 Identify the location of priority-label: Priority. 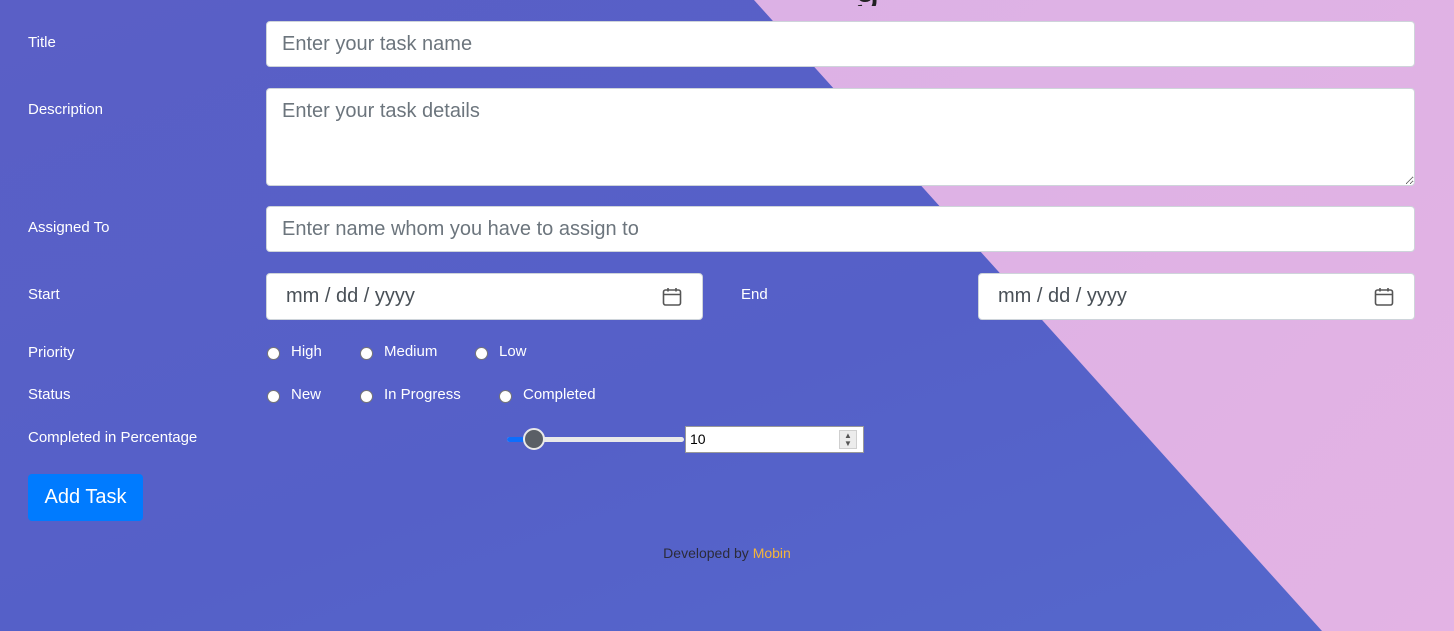
(51, 352).